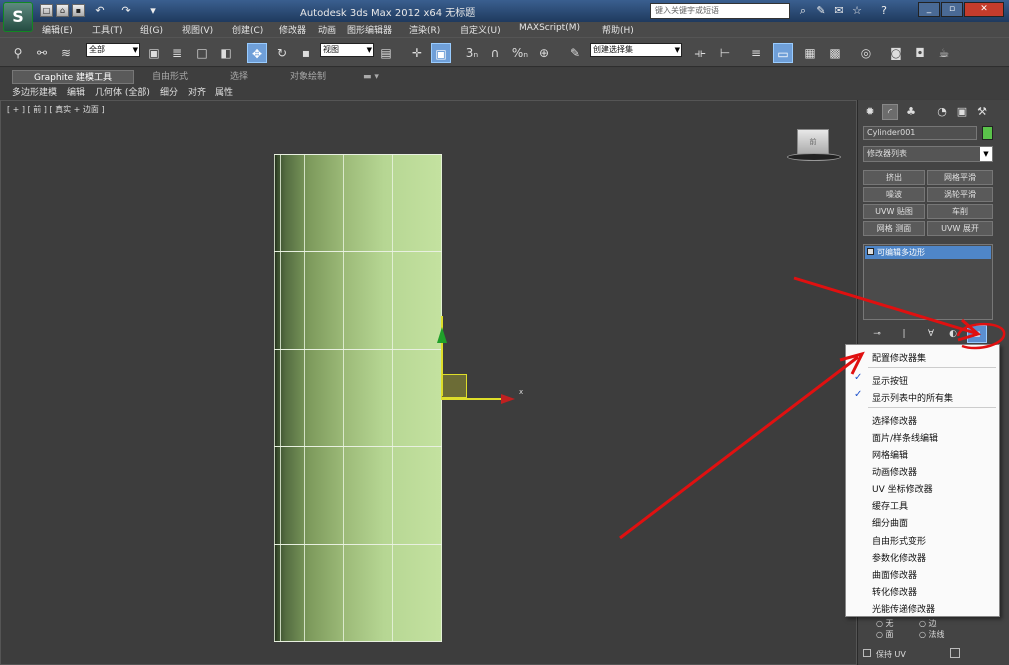 This screenshot has height=665, width=1009. I want to click on configure-modifier-sets-button: ▦, so click(977, 334).